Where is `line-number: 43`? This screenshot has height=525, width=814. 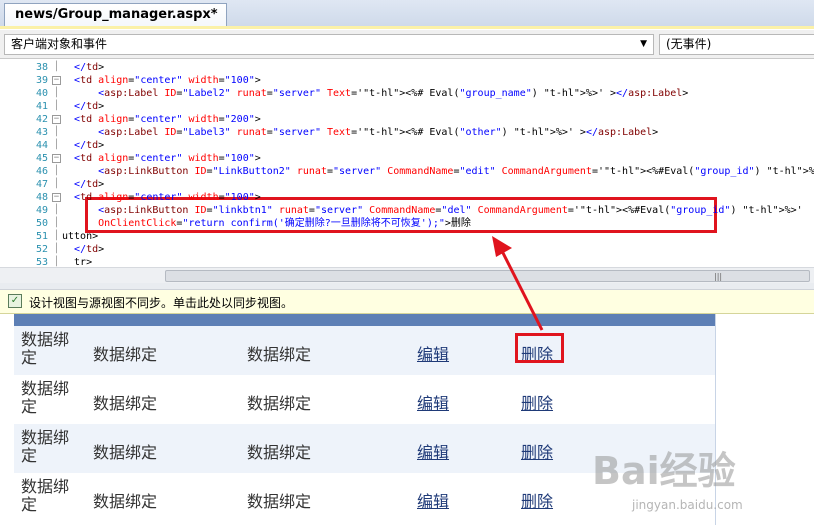 line-number: 43 is located at coordinates (41, 132).